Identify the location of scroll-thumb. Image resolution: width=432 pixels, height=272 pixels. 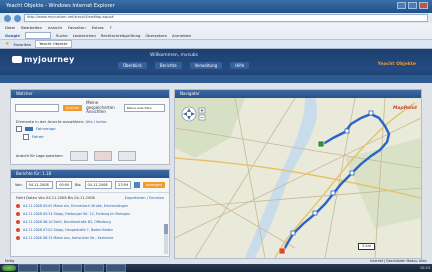
(166, 229).